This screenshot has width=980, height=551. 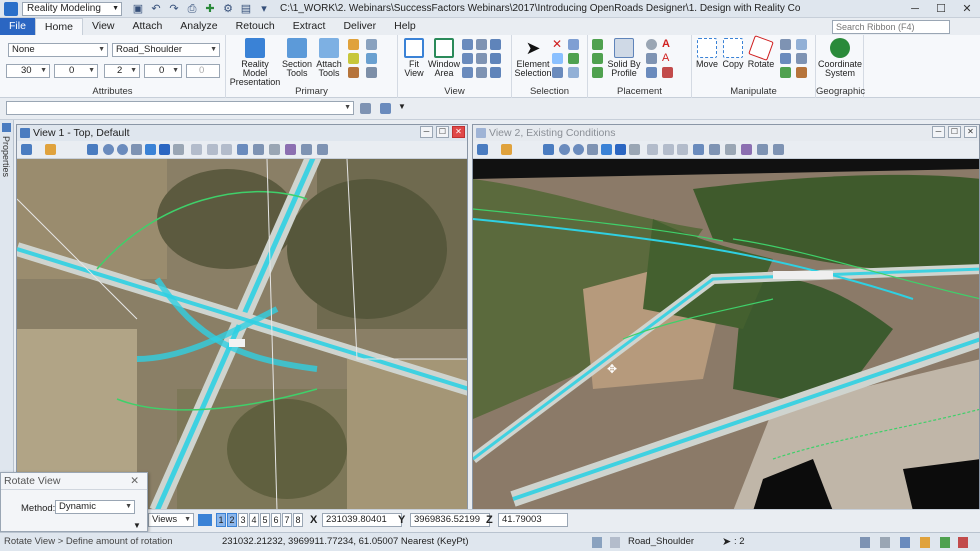 I want to click on shape-icon, so click(x=597, y=72).